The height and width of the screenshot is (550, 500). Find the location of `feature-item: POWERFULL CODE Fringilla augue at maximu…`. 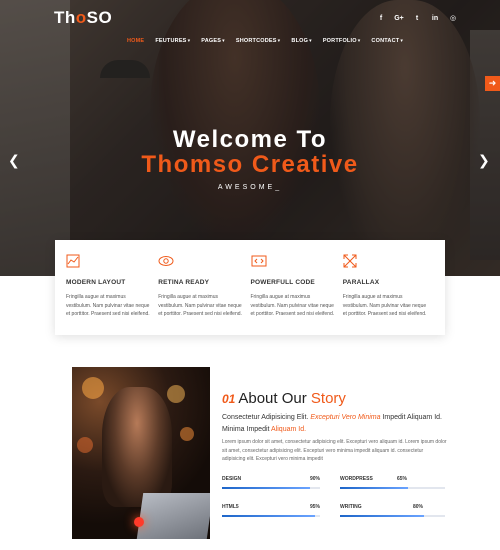

feature-item: POWERFULL CODE Fringilla augue at maximu… is located at coordinates (297, 294).